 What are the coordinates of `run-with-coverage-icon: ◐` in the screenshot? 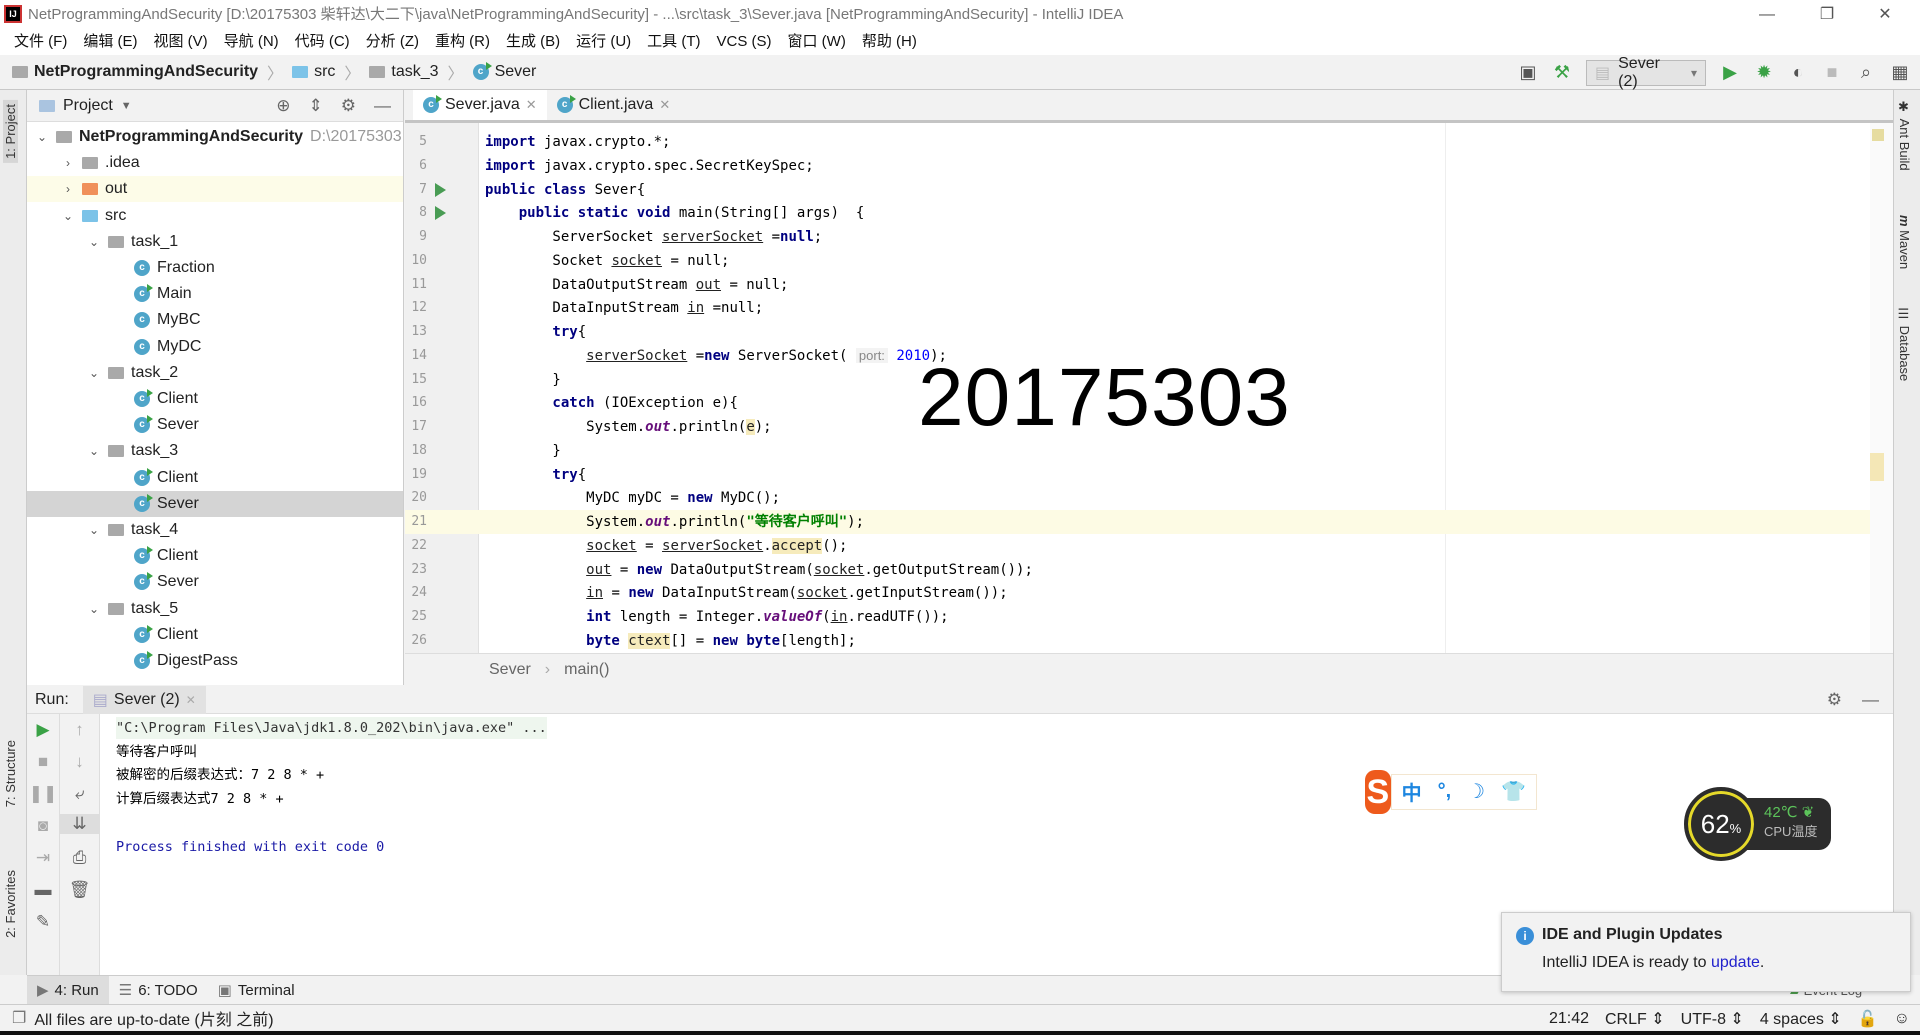 It's located at (1798, 72).